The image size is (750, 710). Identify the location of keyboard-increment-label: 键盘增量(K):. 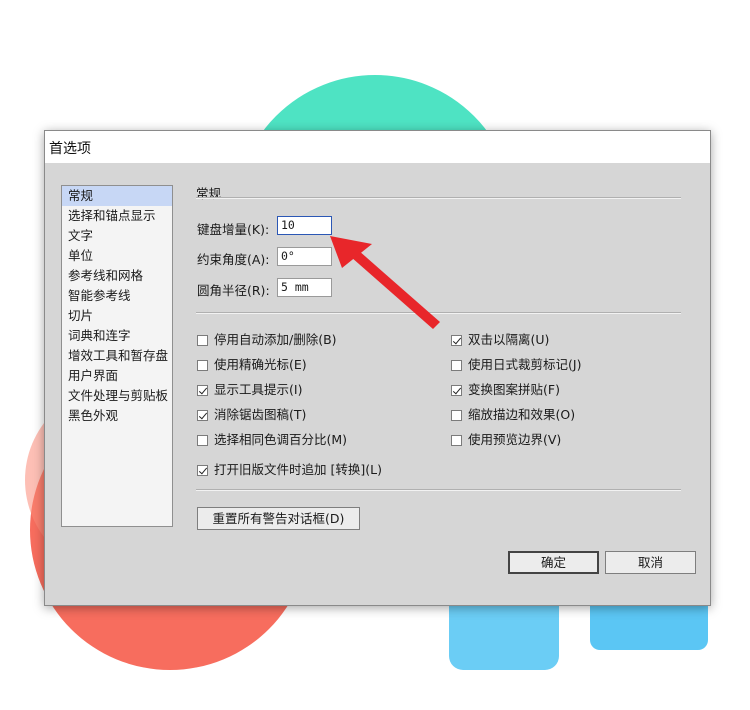
(233, 229).